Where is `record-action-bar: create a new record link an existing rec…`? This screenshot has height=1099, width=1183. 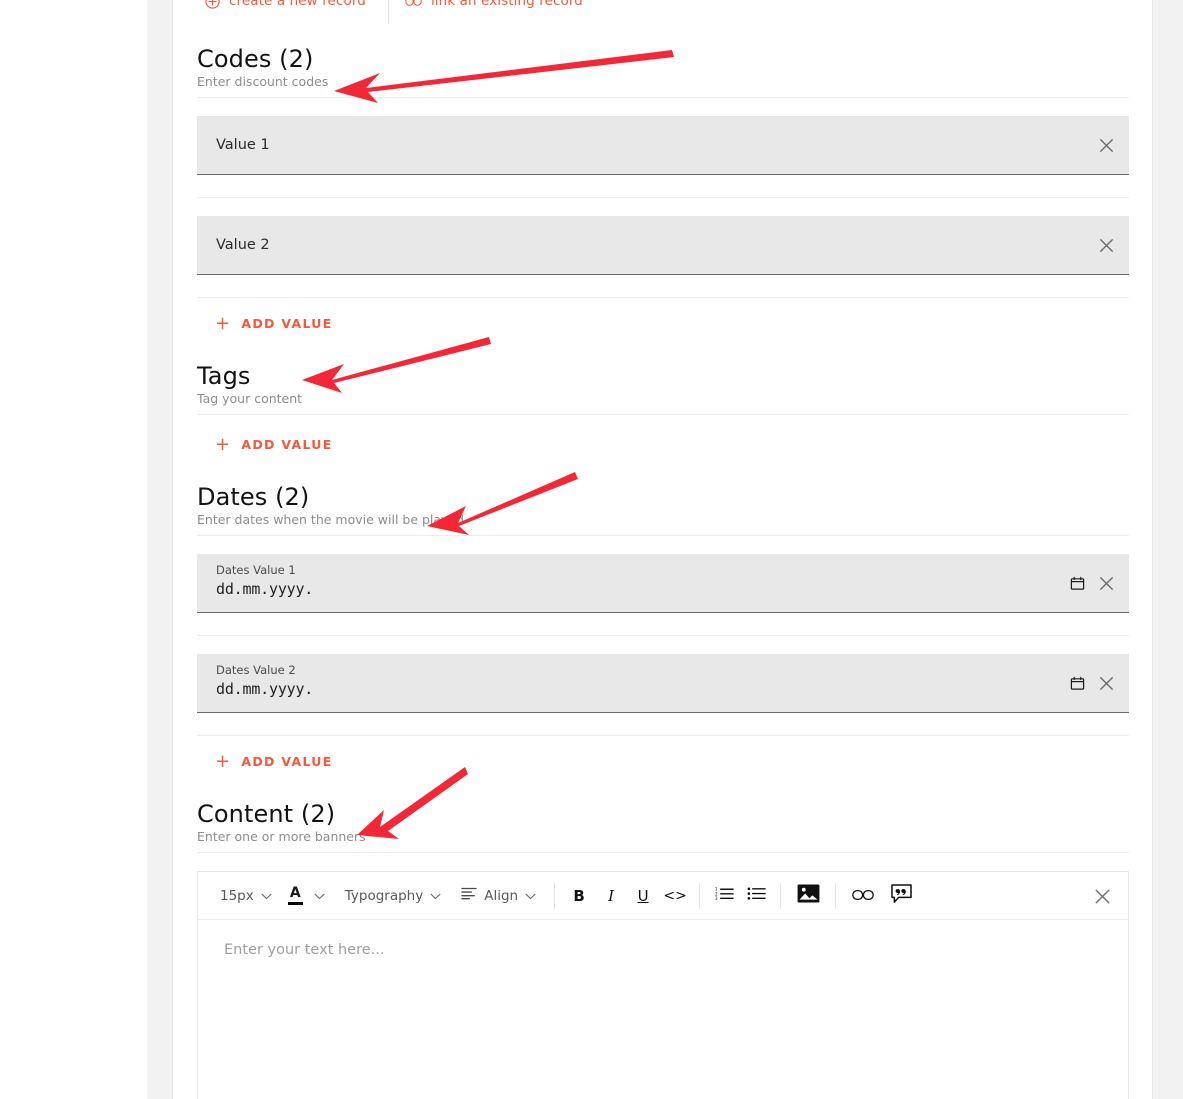 record-action-bar: create a new record link an existing rec… is located at coordinates (401, 12).